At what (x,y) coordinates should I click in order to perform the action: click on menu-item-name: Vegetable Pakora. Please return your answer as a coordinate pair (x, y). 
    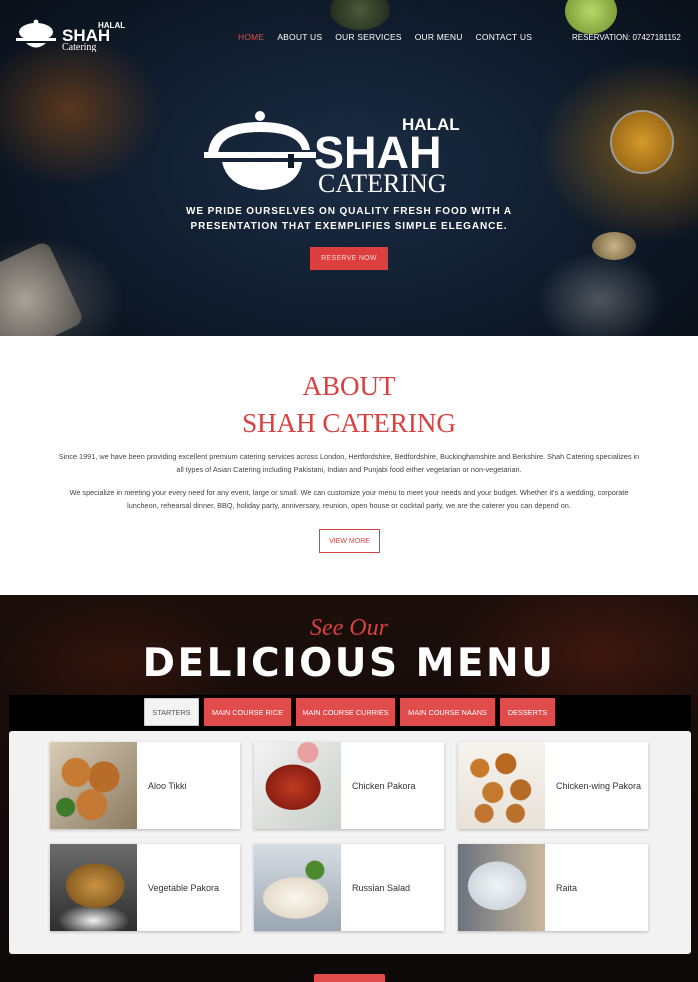
    Looking at the image, I should click on (184, 887).